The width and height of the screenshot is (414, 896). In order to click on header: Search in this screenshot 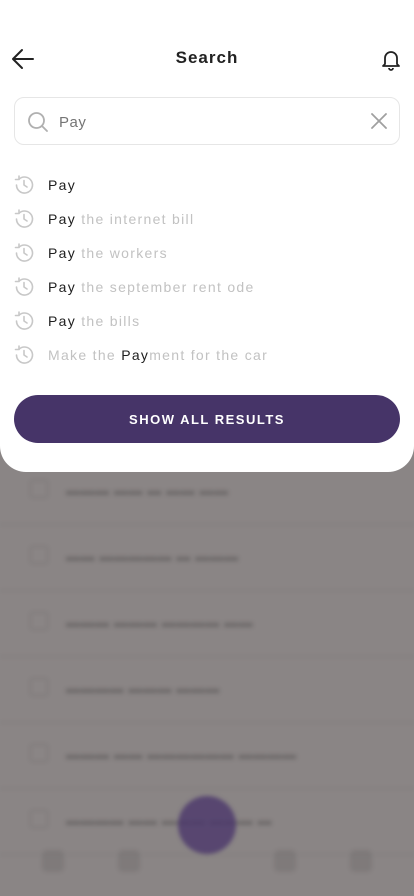, I will do `click(207, 58)`.